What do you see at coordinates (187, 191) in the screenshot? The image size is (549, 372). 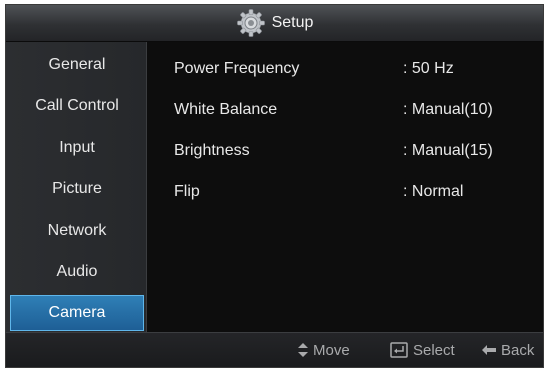 I see `setting-label: Flip` at bounding box center [187, 191].